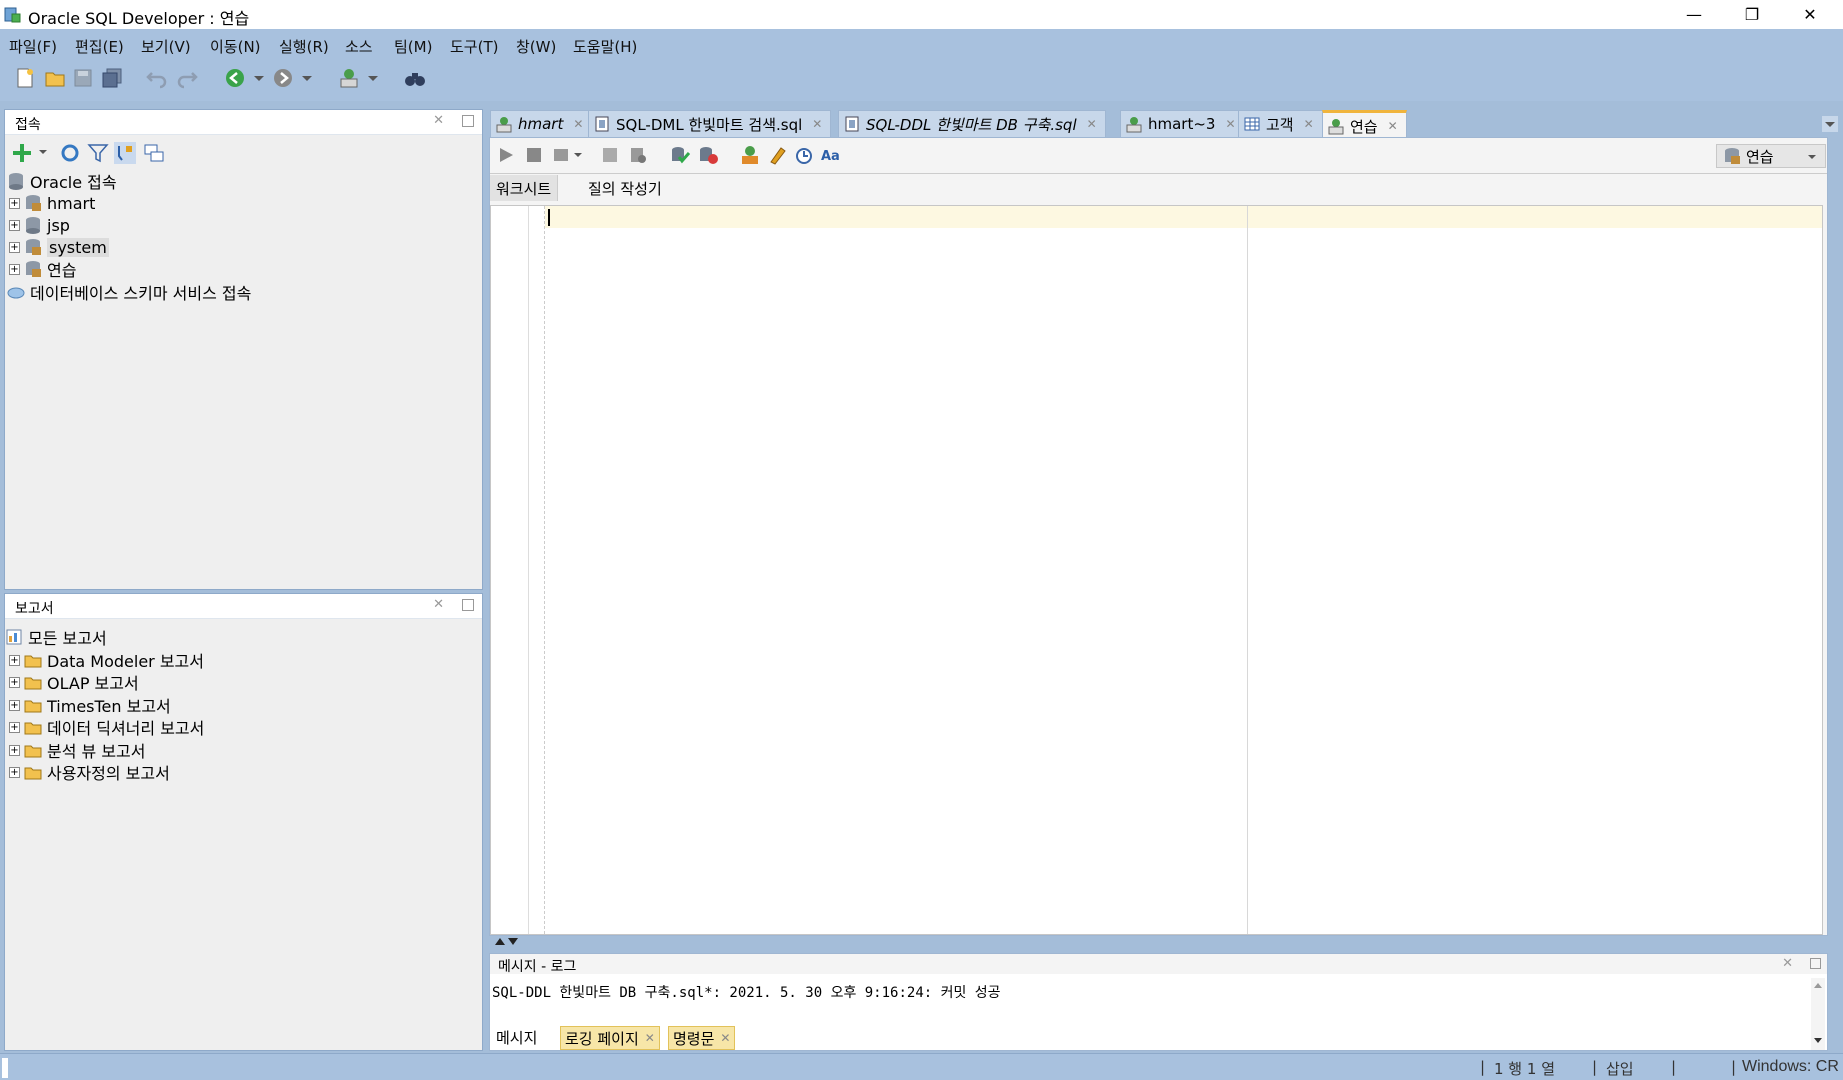 The width and height of the screenshot is (1843, 1080). Describe the element at coordinates (70, 153) in the screenshot. I see `refresh-icon` at that location.